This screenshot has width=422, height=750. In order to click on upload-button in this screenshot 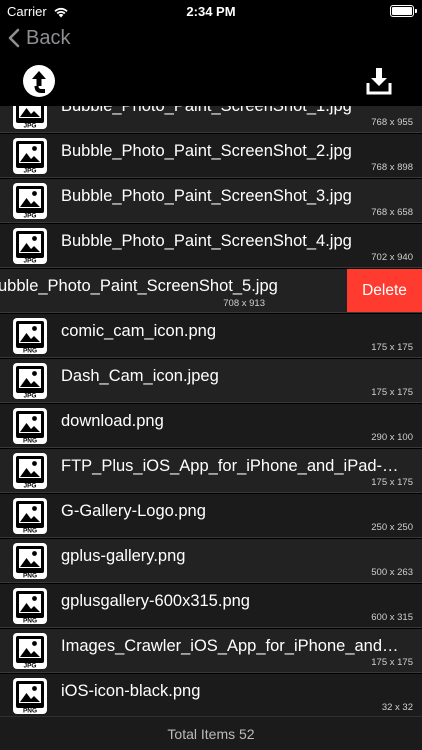, I will do `click(39, 81)`.